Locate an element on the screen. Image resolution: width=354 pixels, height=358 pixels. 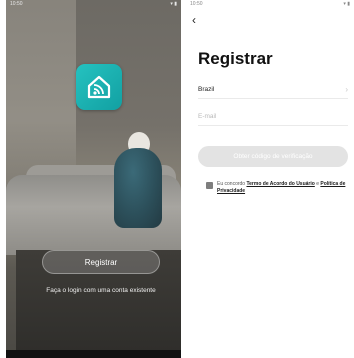
get-verification-code-button: Obter código de verificação is located at coordinates (273, 156).